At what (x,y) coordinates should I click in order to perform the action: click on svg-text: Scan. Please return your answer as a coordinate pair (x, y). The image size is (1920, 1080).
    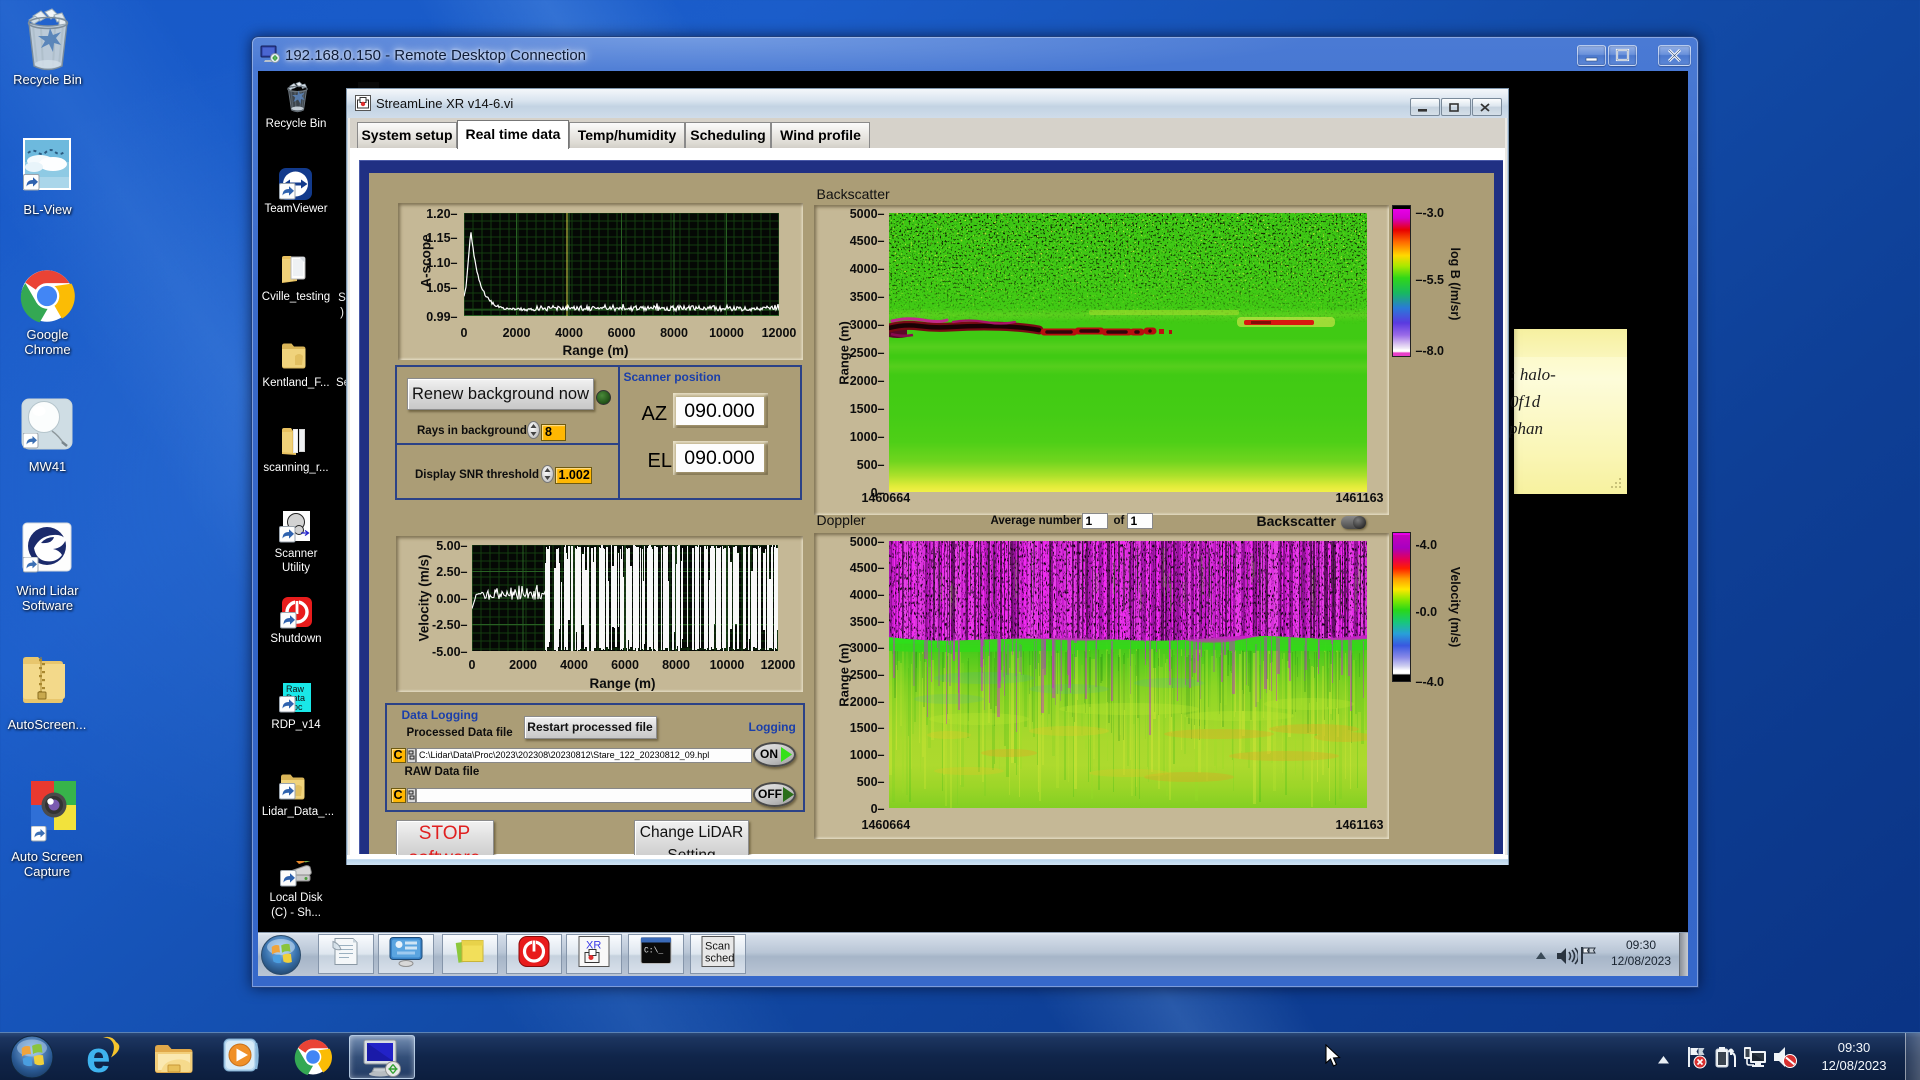
    Looking at the image, I should click on (717, 947).